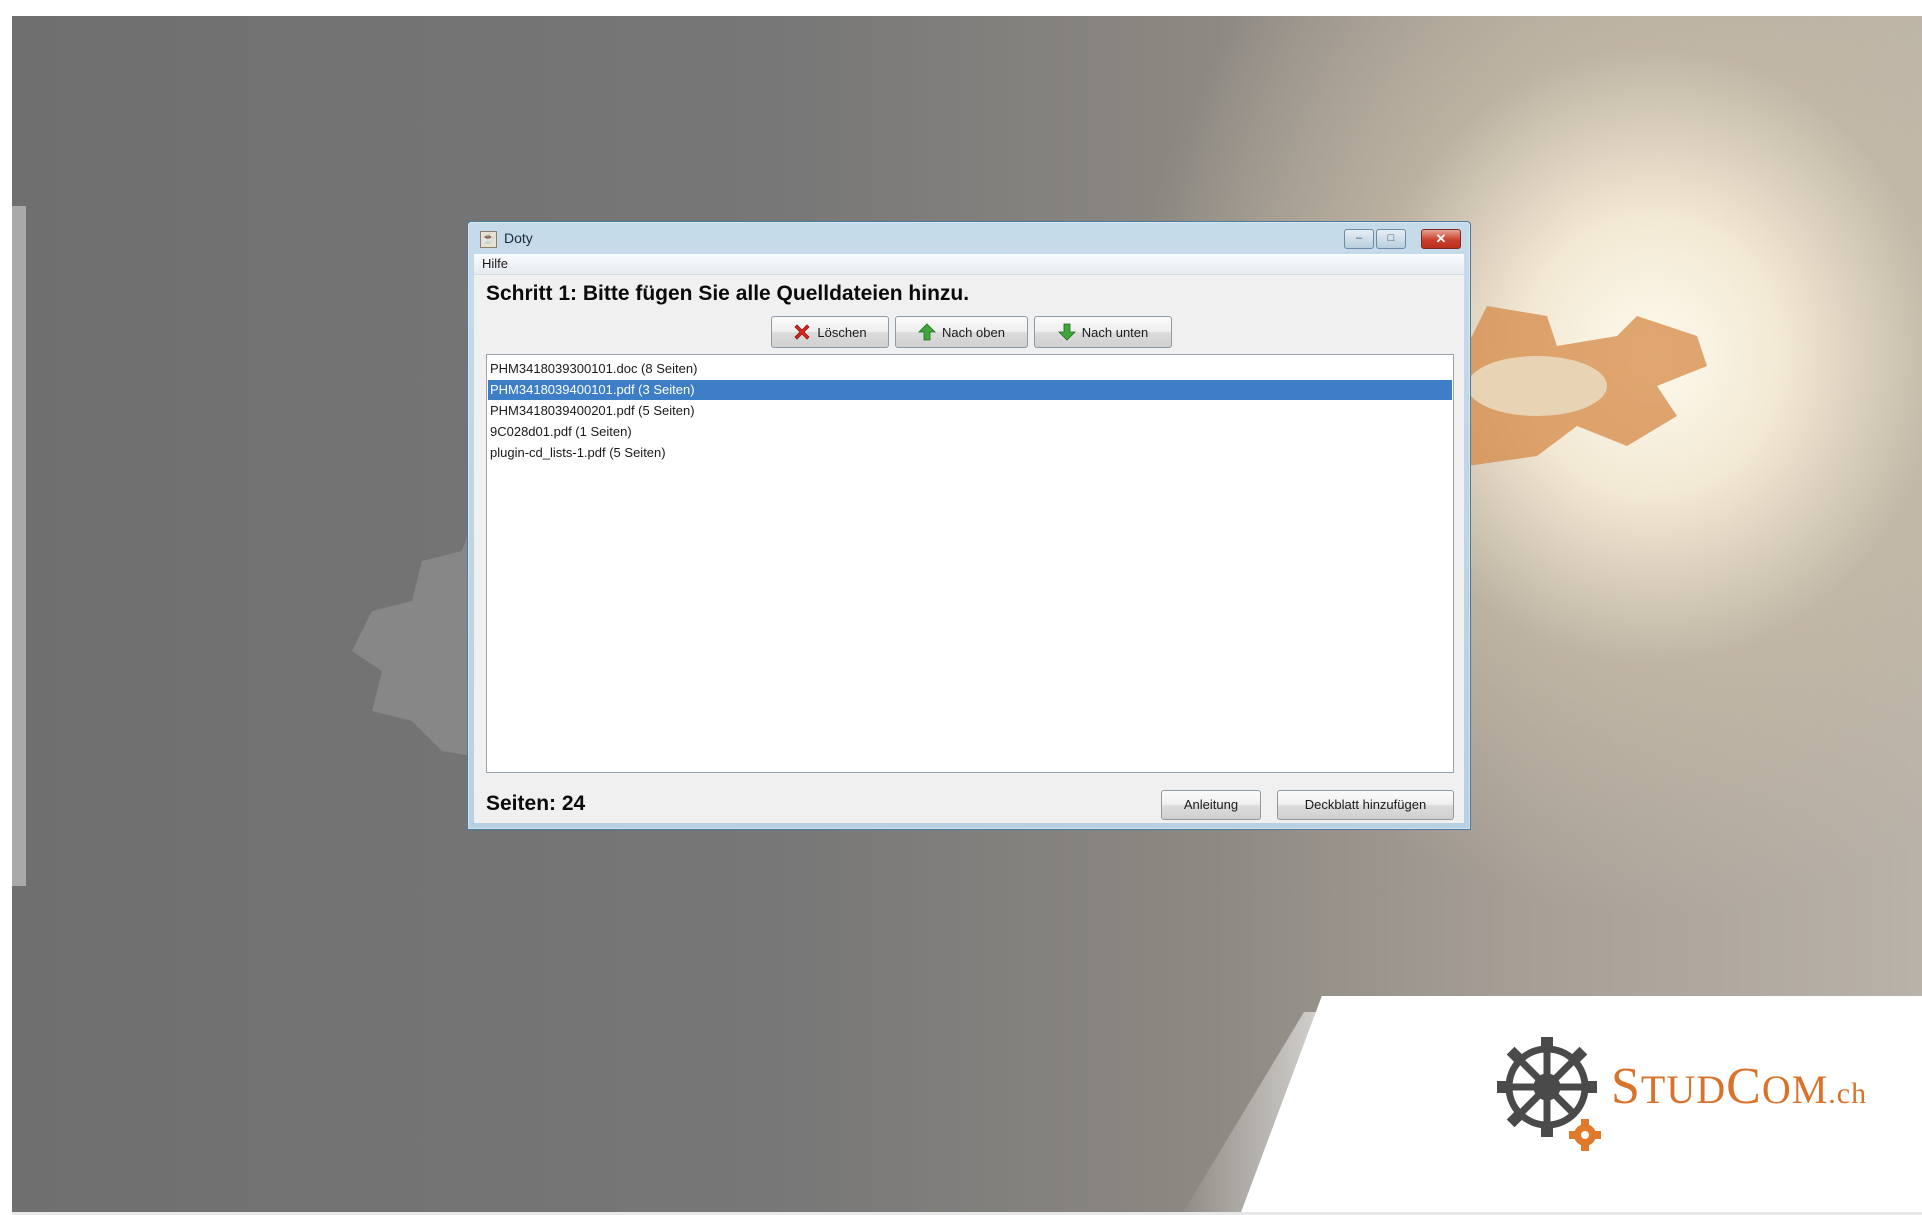  Describe the element at coordinates (970, 432) in the screenshot. I see `list-item: 9C028d01.pdf (1 Seiten)` at that location.